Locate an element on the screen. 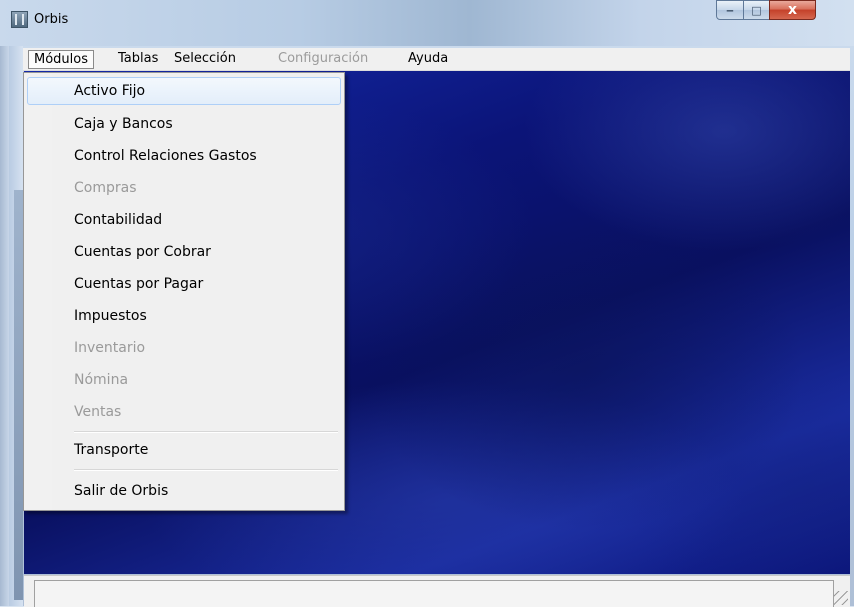  window-title: Orbis is located at coordinates (51, 19).